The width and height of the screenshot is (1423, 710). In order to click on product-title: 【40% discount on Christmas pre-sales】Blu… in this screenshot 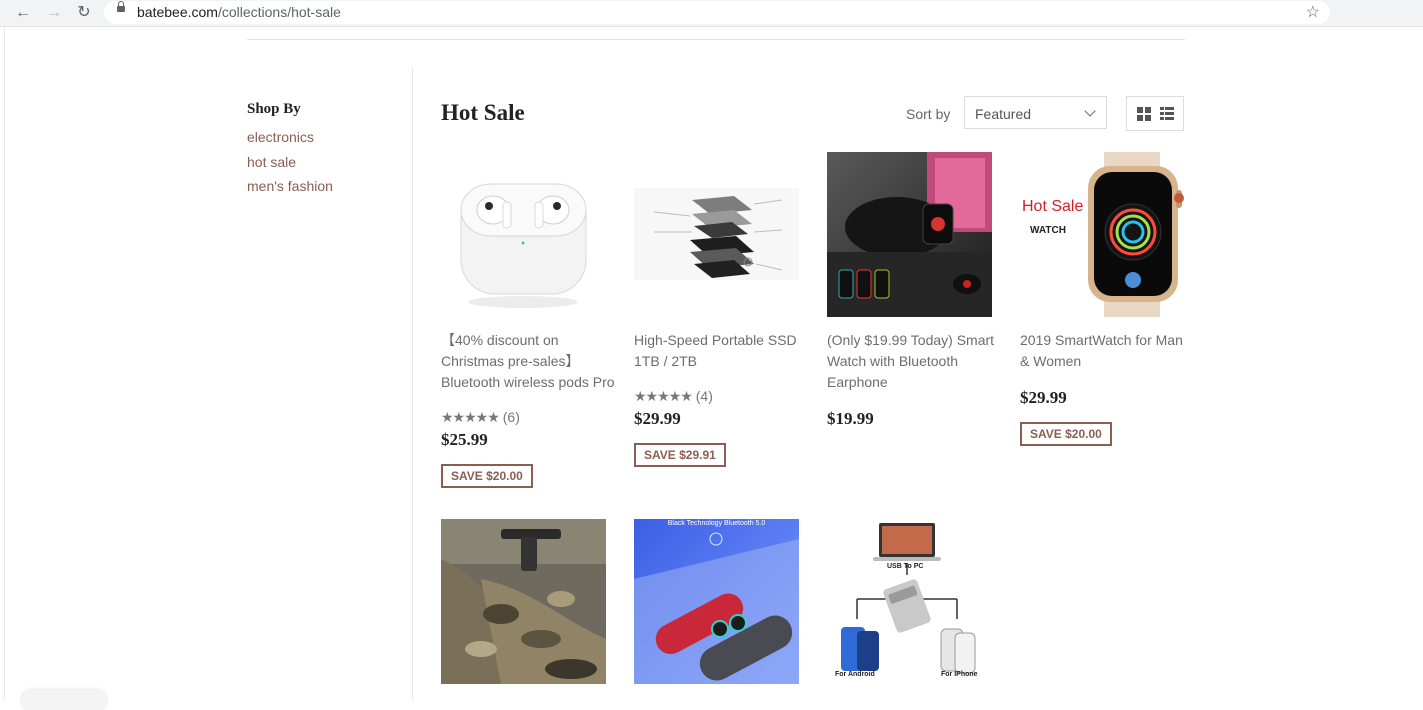, I will do `click(528, 361)`.